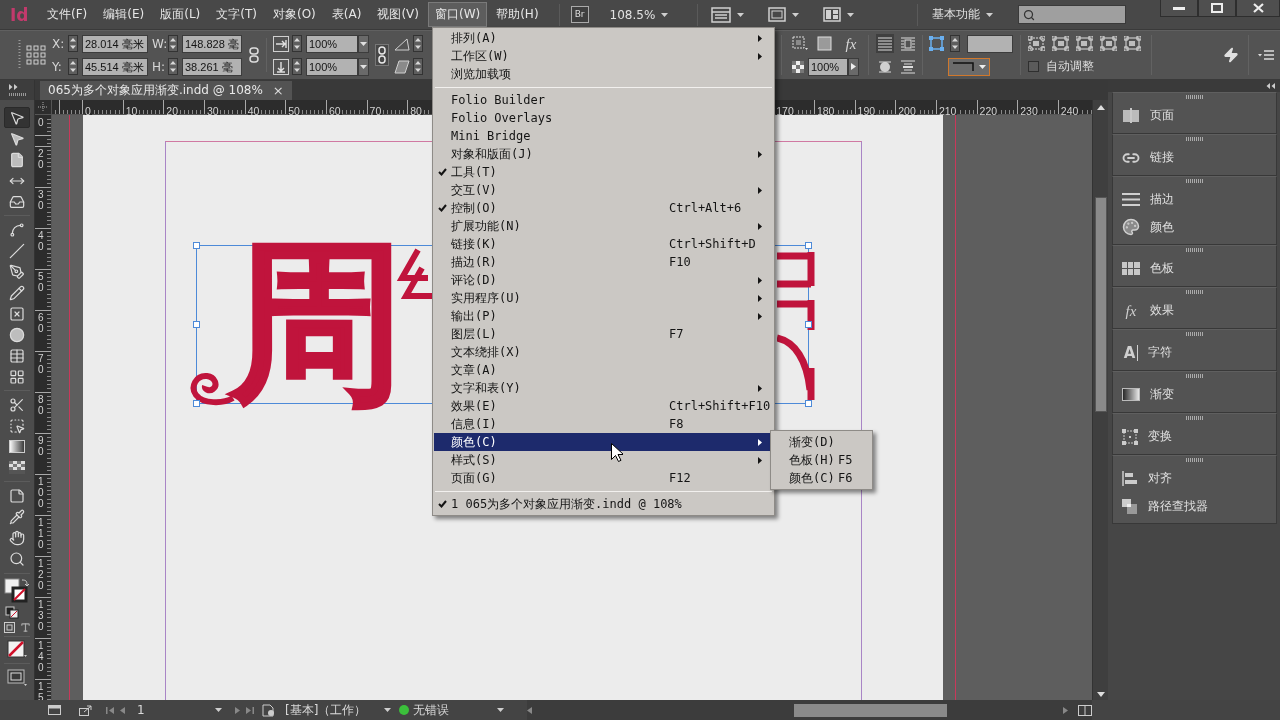 This screenshot has width=1280, height=720. What do you see at coordinates (57, 66) in the screenshot?
I see `field-label: Y:` at bounding box center [57, 66].